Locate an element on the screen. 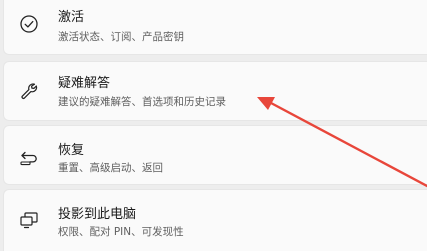 This screenshot has width=427, height=251. settings-item-title: 恢复 is located at coordinates (71, 150).